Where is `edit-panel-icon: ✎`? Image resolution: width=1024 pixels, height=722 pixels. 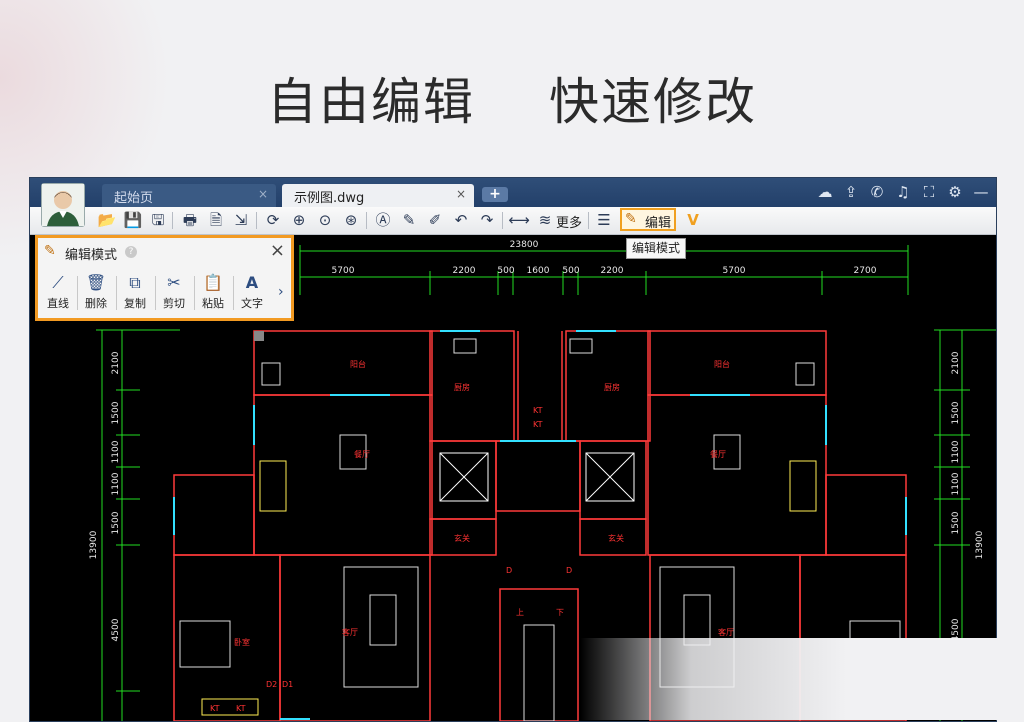 edit-panel-icon: ✎ is located at coordinates (50, 251).